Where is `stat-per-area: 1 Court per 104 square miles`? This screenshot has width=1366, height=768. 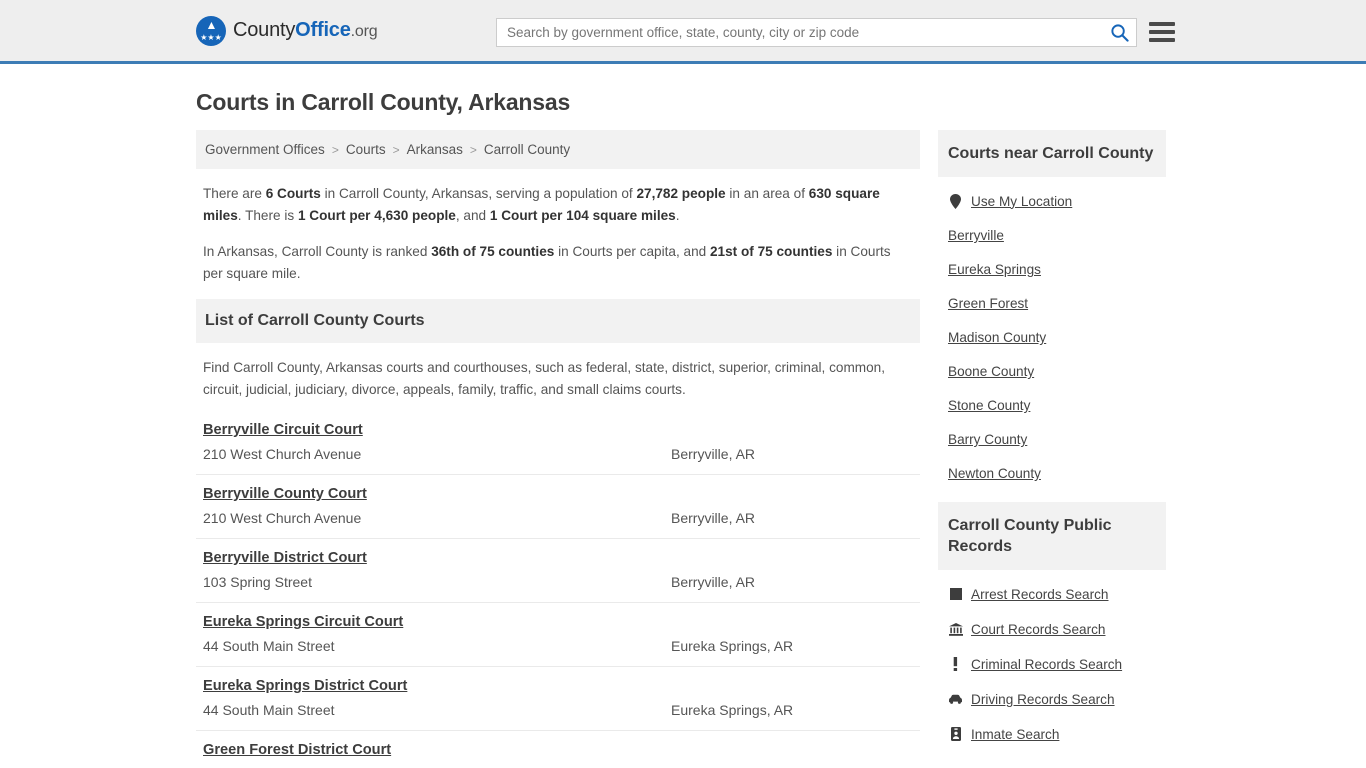 stat-per-area: 1 Court per 104 square miles is located at coordinates (582, 215).